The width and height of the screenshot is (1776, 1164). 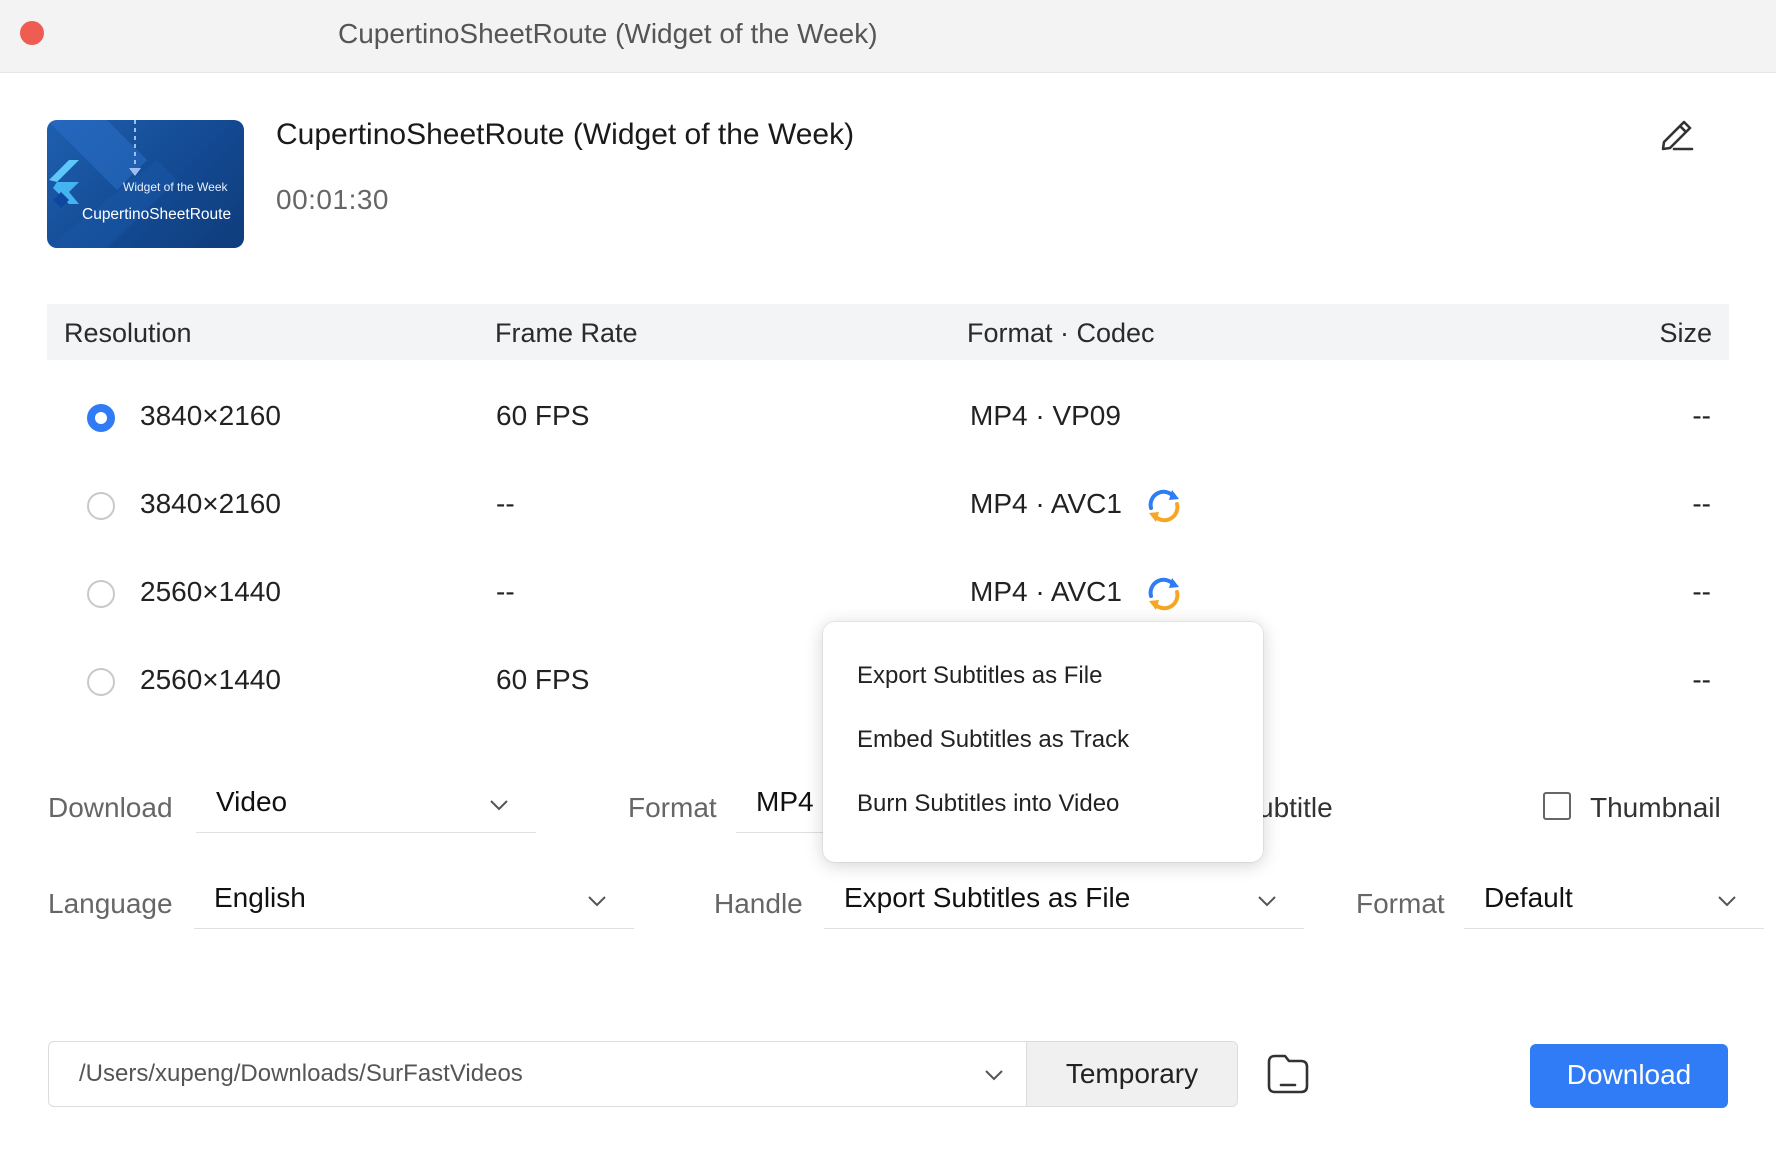 I want to click on thumbnail-subtitle: Widget of the Week, so click(x=175, y=187).